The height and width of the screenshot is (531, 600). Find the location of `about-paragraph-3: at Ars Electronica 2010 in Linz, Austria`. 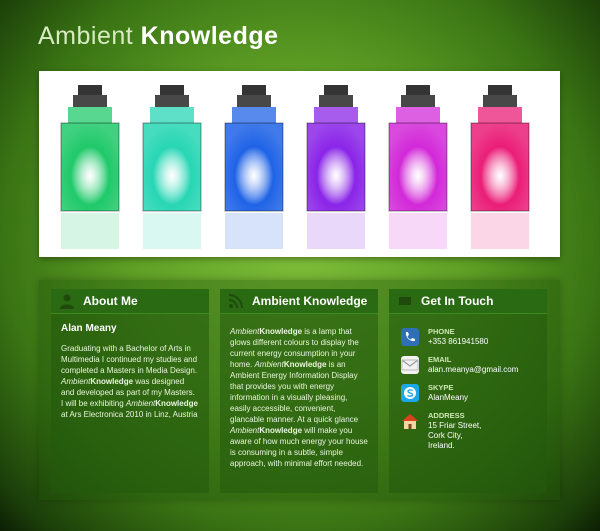

about-paragraph-3: at Ars Electronica 2010 in Linz, Austria is located at coordinates (129, 414).